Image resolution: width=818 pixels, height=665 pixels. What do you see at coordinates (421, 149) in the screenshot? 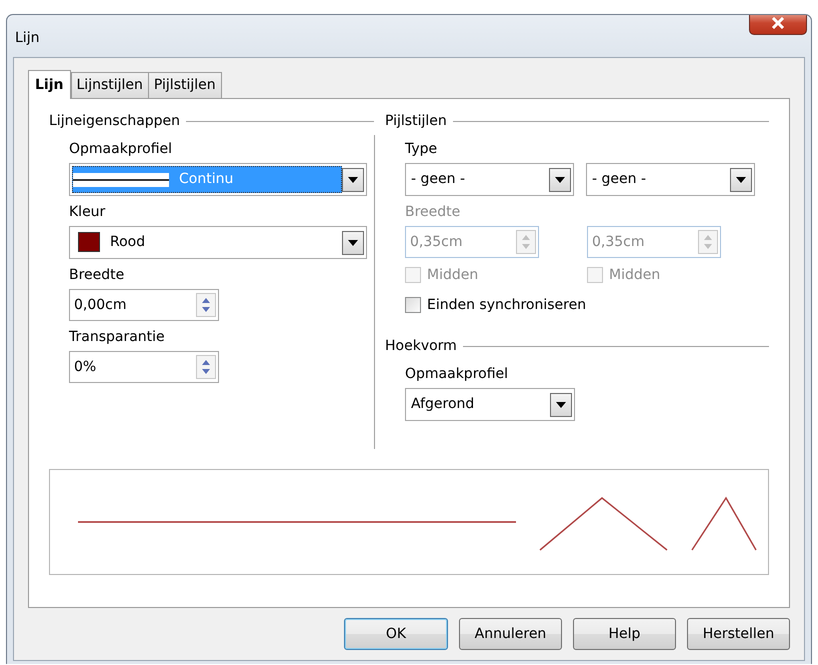
I see `field-label: Type` at bounding box center [421, 149].